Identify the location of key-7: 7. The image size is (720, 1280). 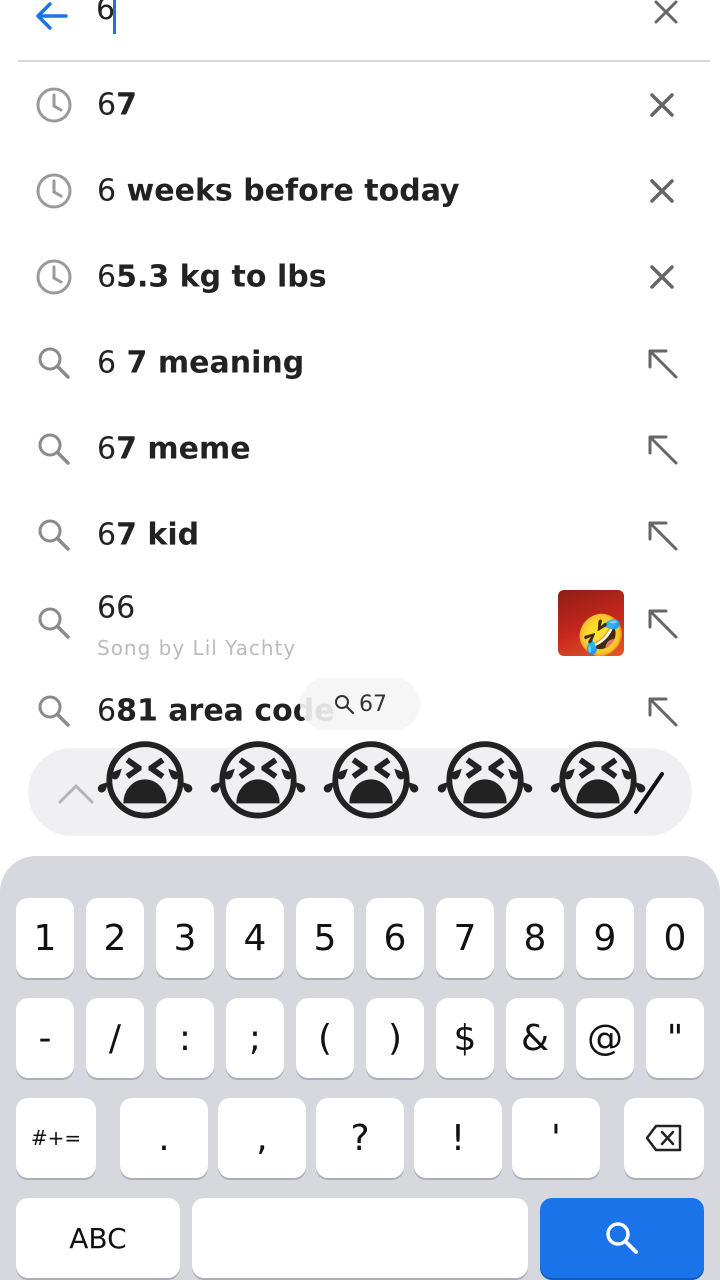
(465, 938).